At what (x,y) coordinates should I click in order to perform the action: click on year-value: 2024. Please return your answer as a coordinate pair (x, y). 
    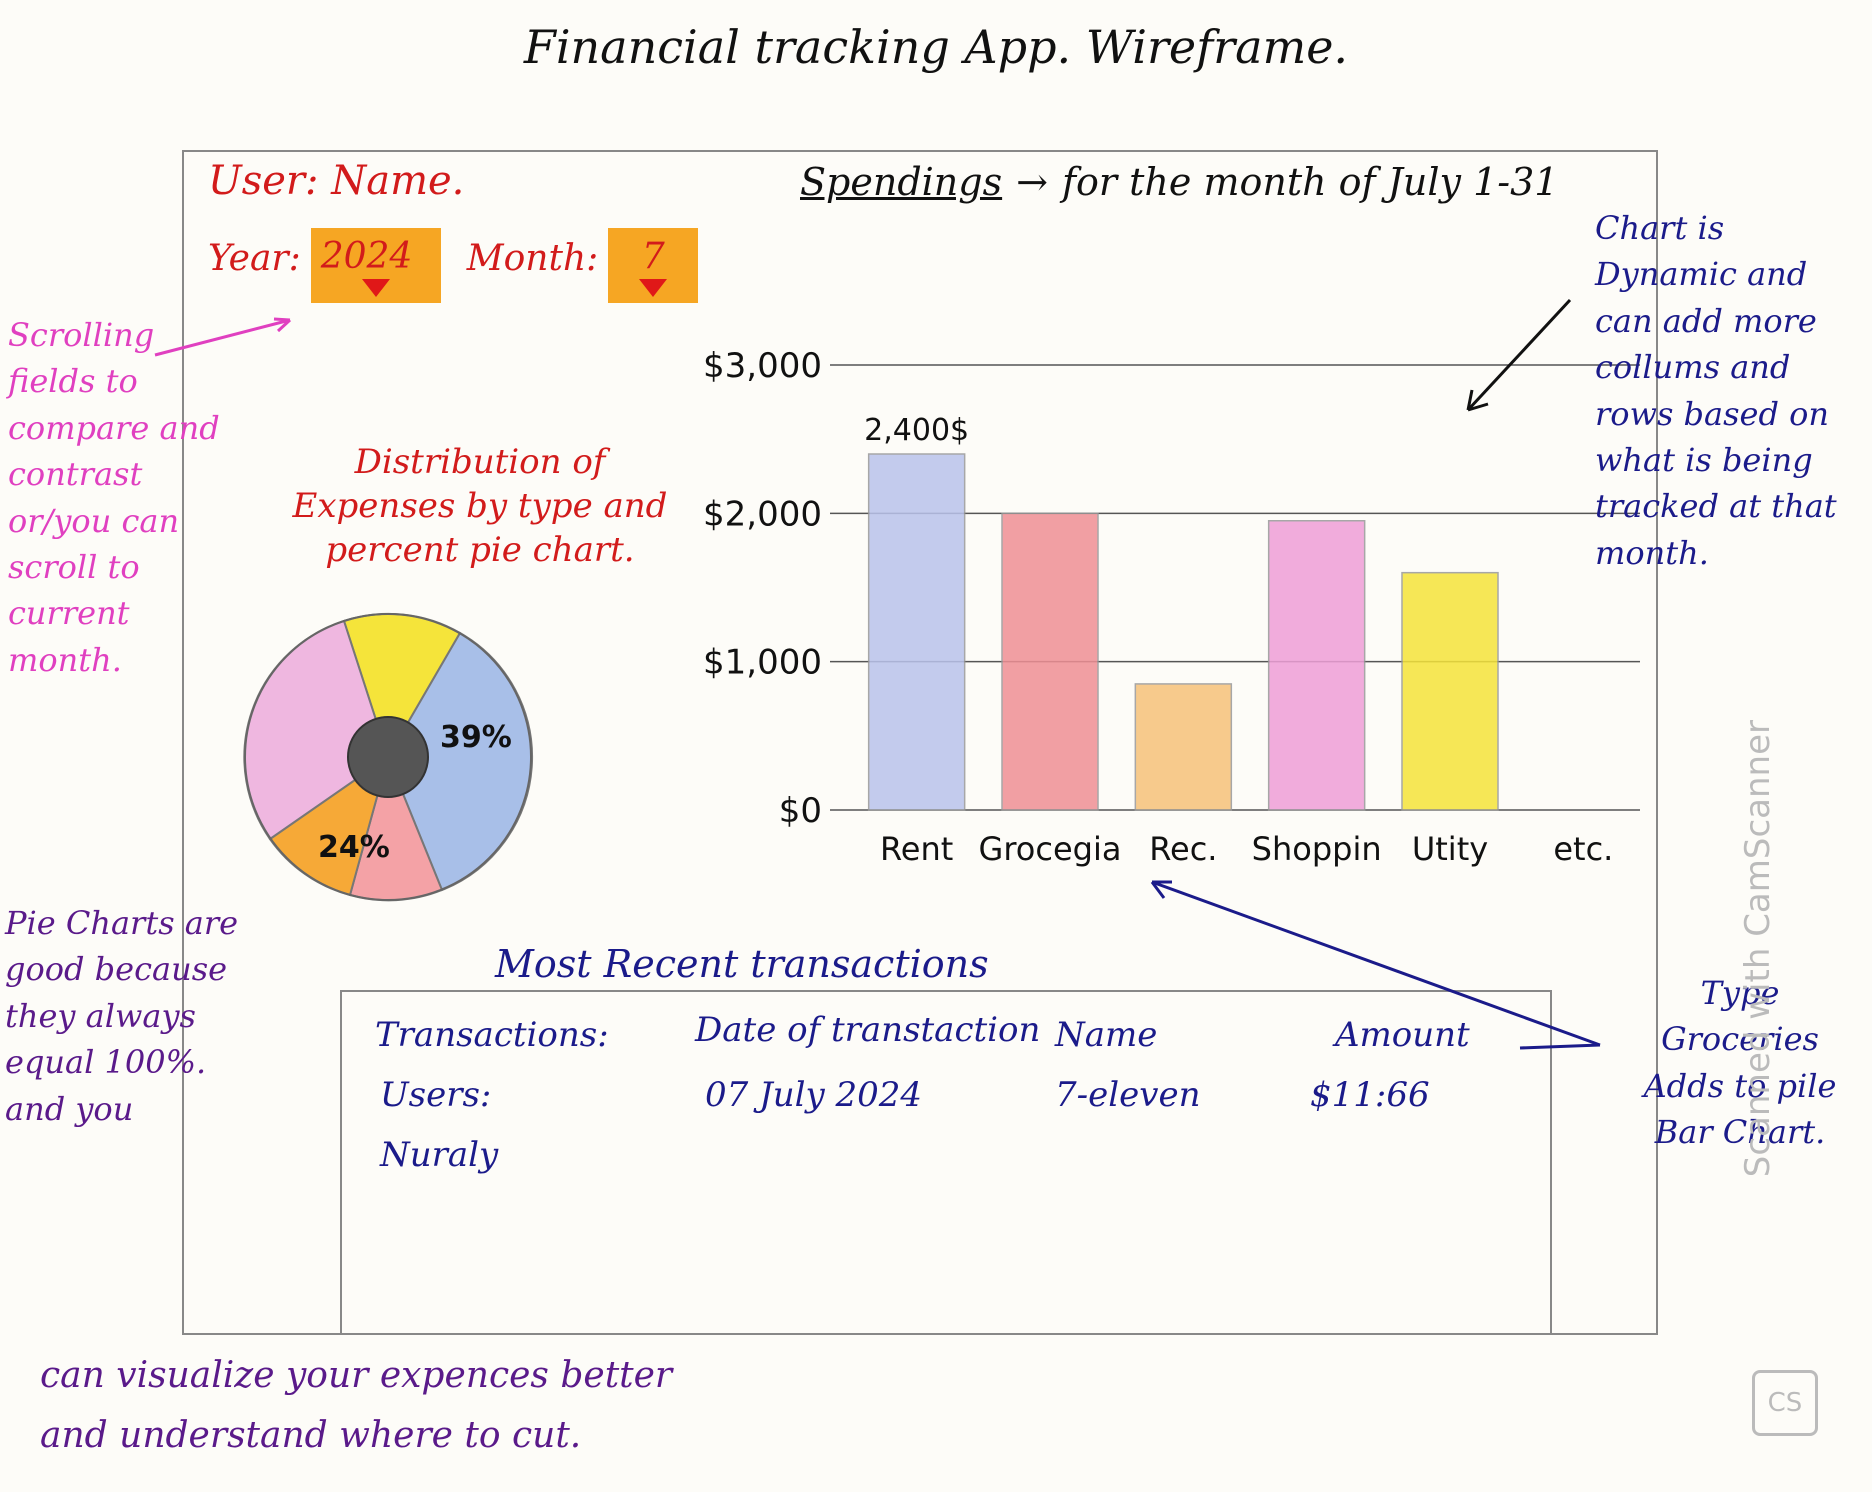
    Looking at the image, I should click on (366, 256).